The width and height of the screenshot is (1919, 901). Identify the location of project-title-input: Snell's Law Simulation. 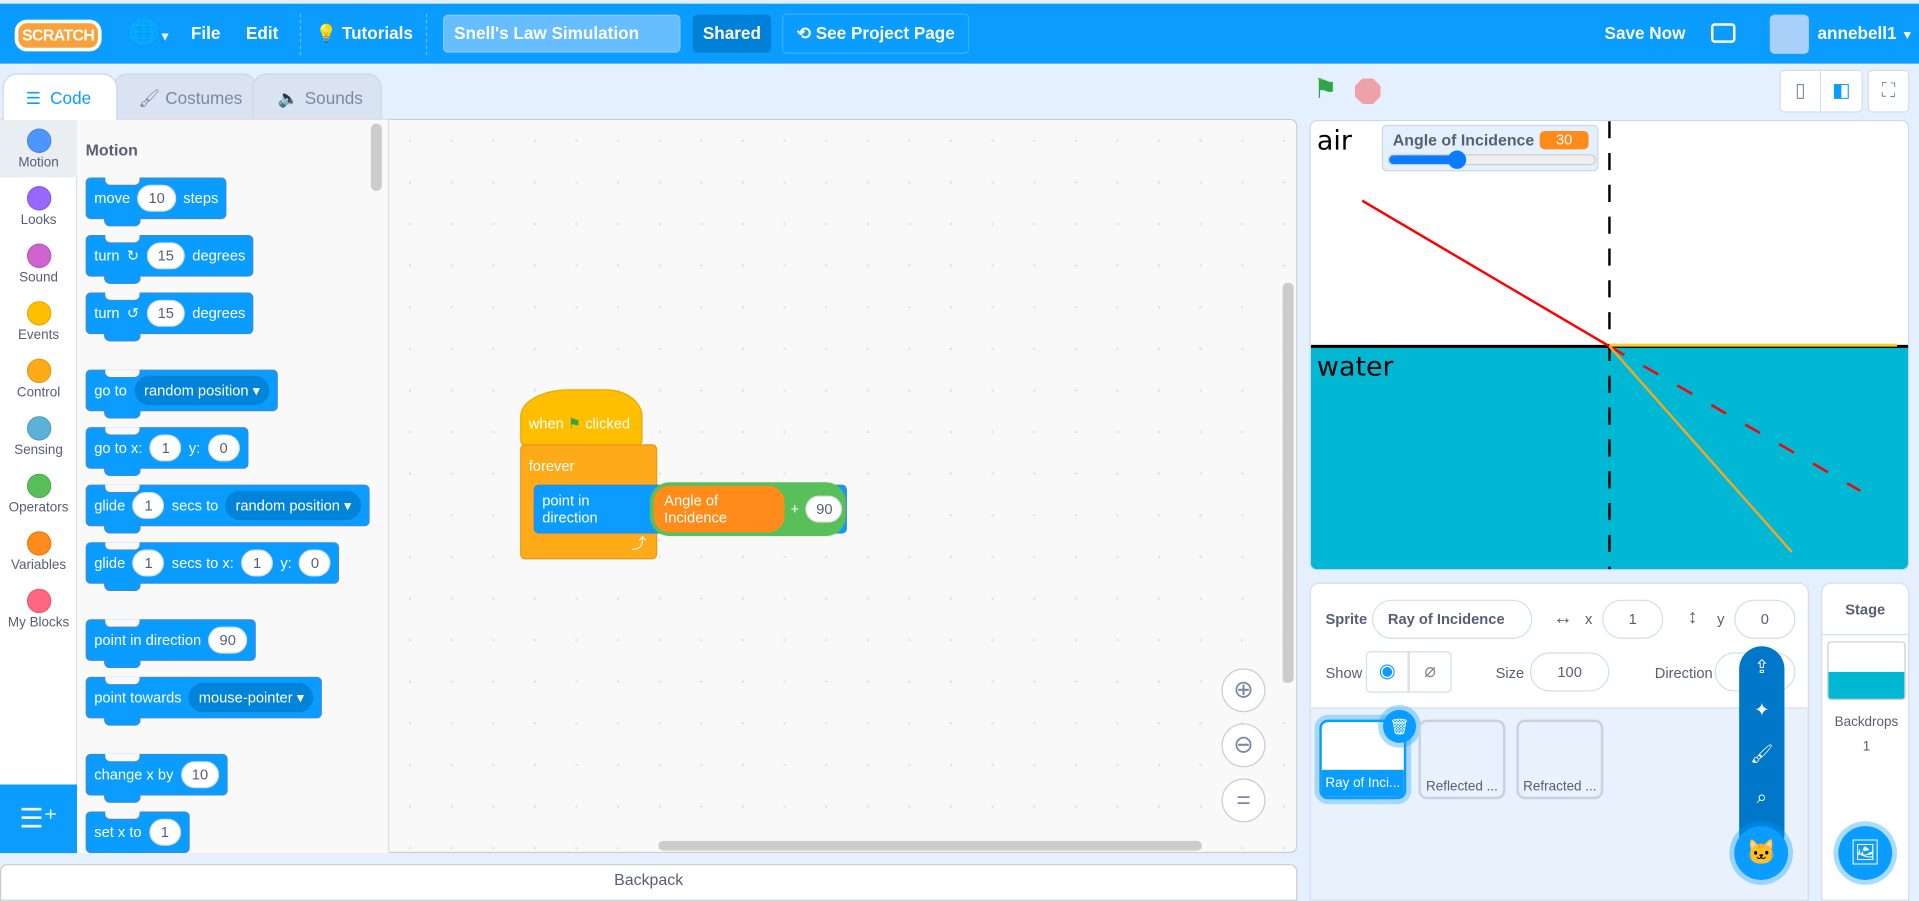
(562, 33).